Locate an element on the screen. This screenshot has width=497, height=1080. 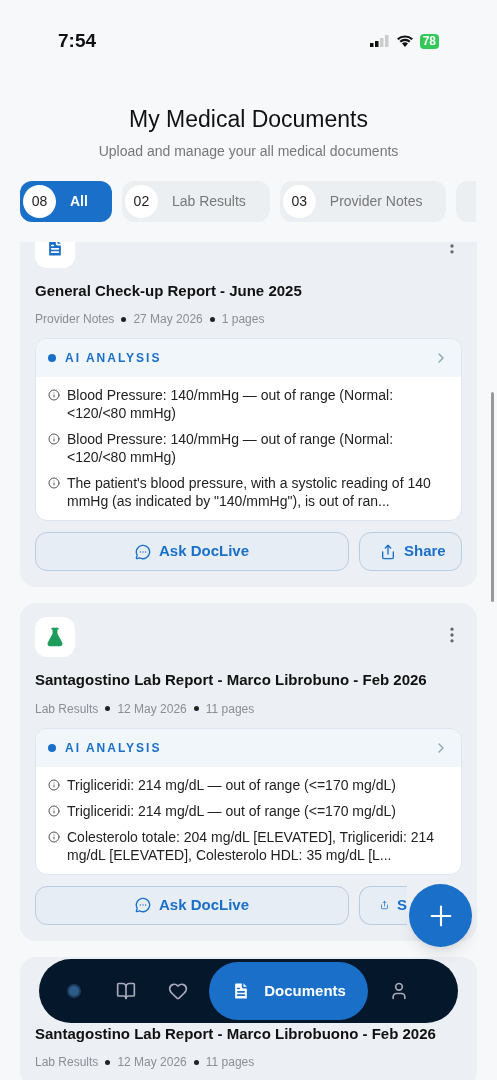
share-button: S is located at coordinates (383, 905).